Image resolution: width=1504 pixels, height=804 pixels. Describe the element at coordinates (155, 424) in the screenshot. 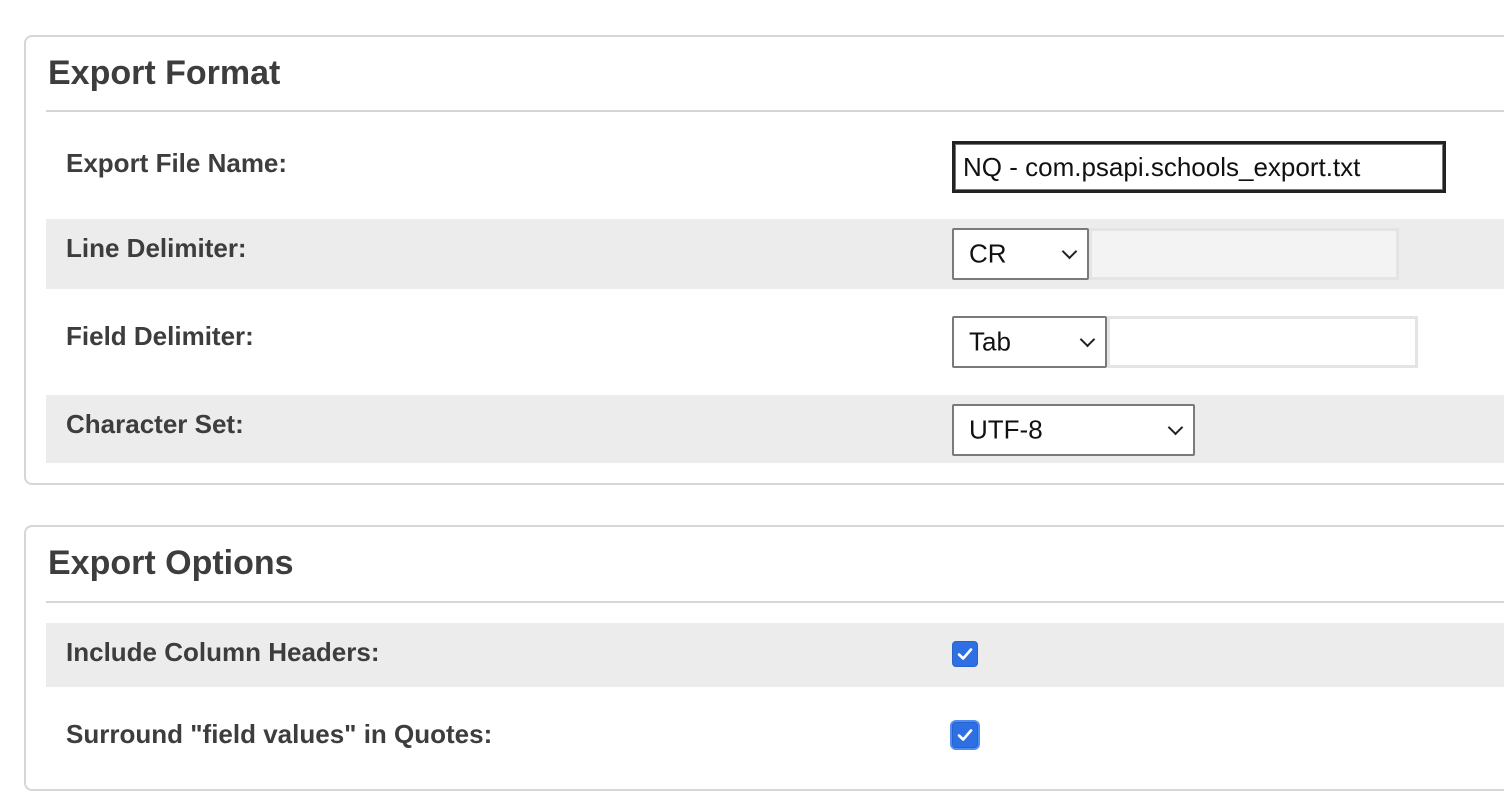

I see `character-set-label: Character Set:` at that location.